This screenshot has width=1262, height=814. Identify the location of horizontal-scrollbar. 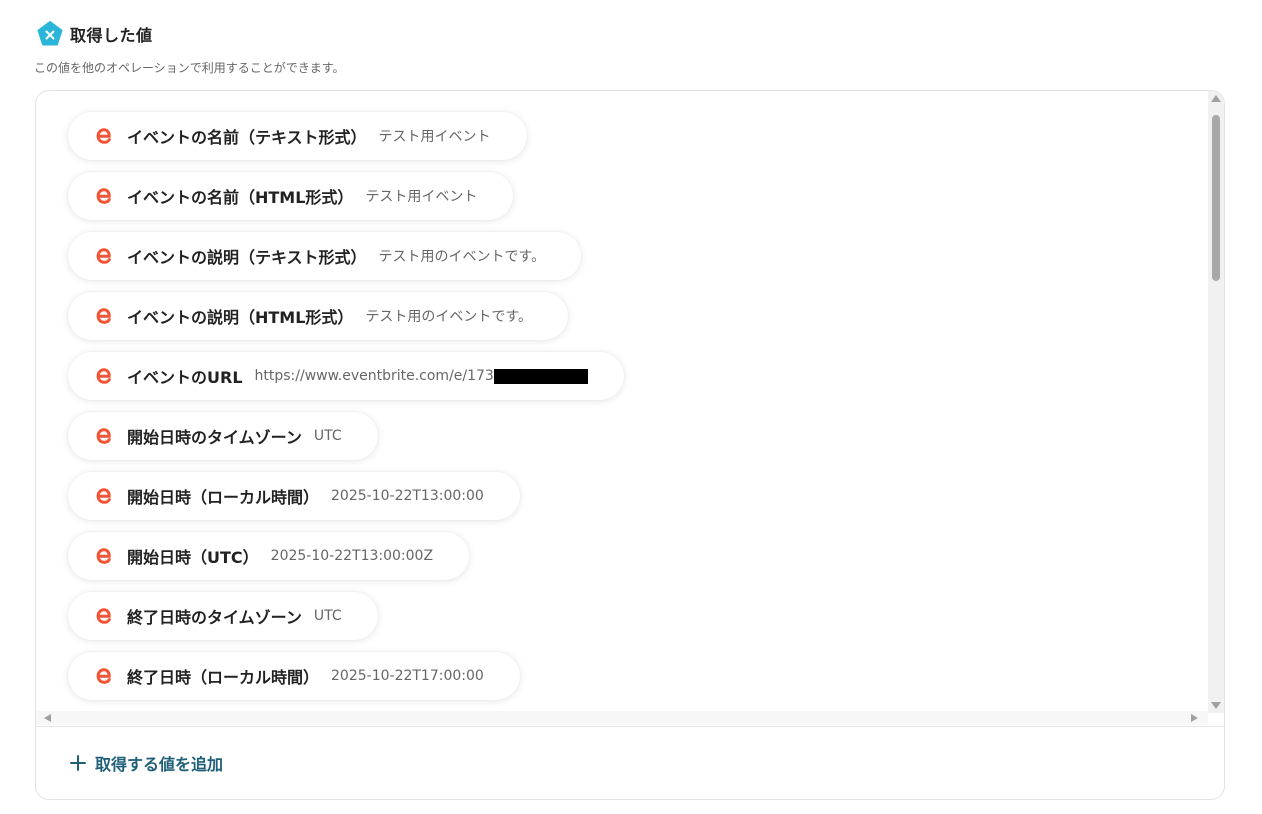
(622, 718).